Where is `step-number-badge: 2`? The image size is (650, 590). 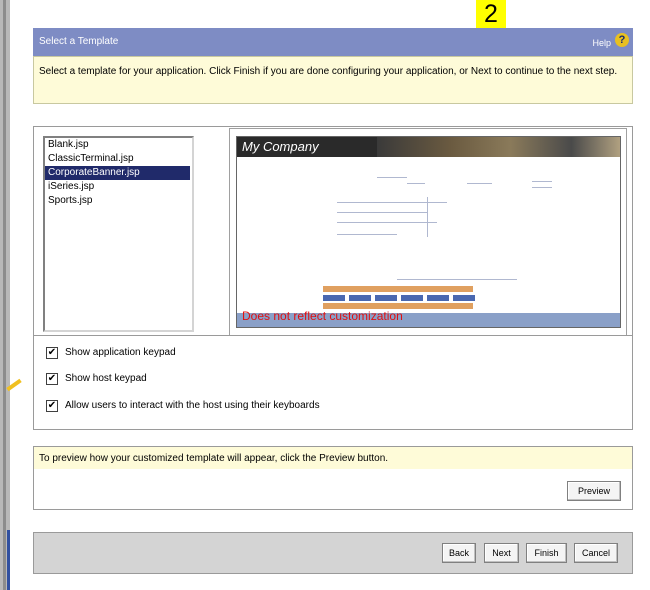
step-number-badge: 2 is located at coordinates (491, 14).